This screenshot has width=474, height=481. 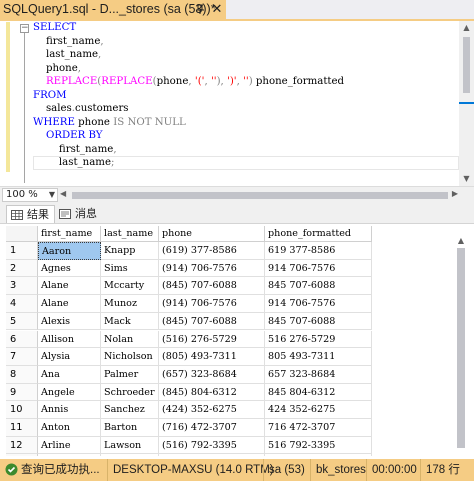 What do you see at coordinates (24, 28) in the screenshot?
I see `collapse-icon: −` at bounding box center [24, 28].